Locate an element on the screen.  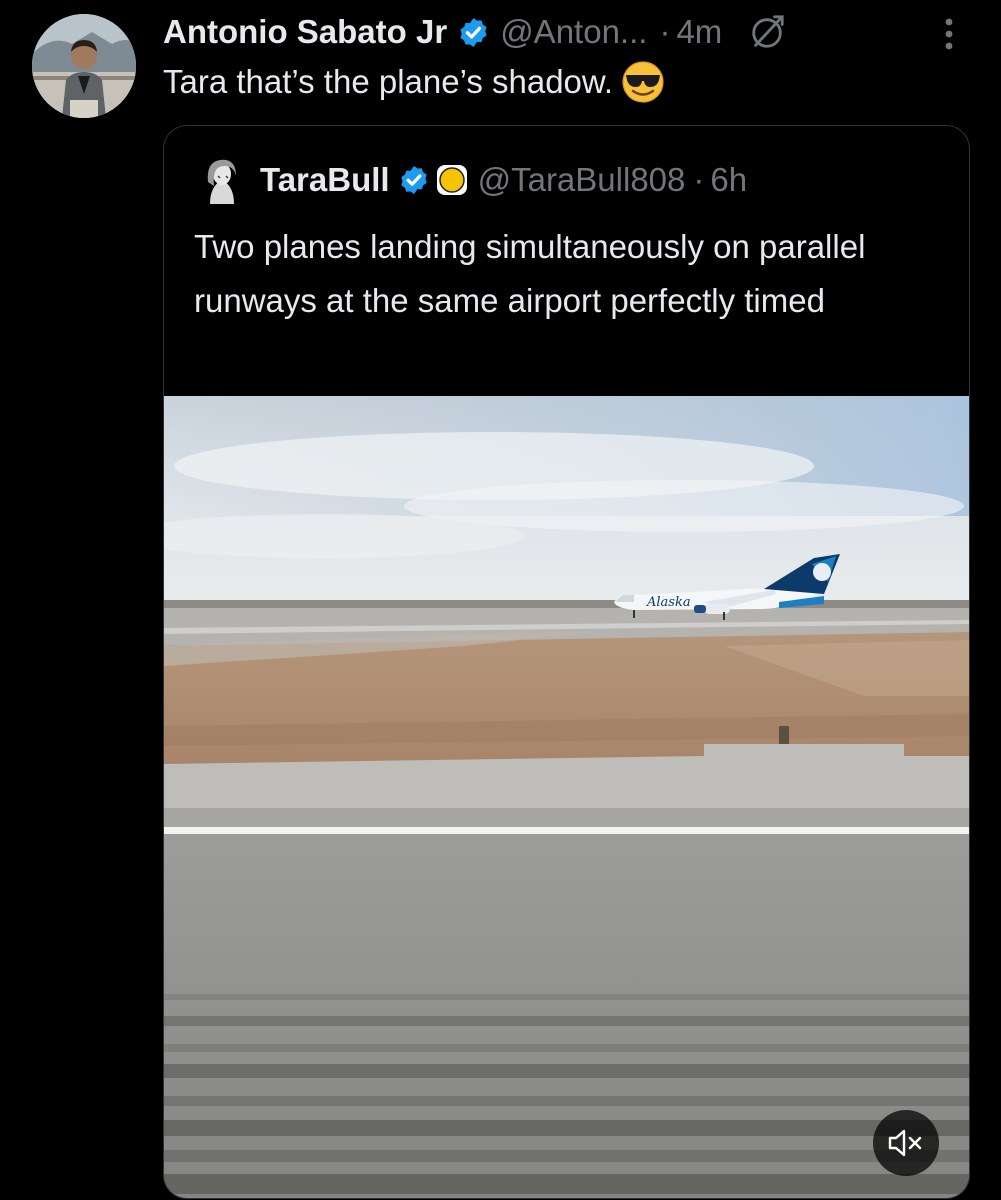
quoted-tweet-timestamp: 6h is located at coordinates (728, 180).